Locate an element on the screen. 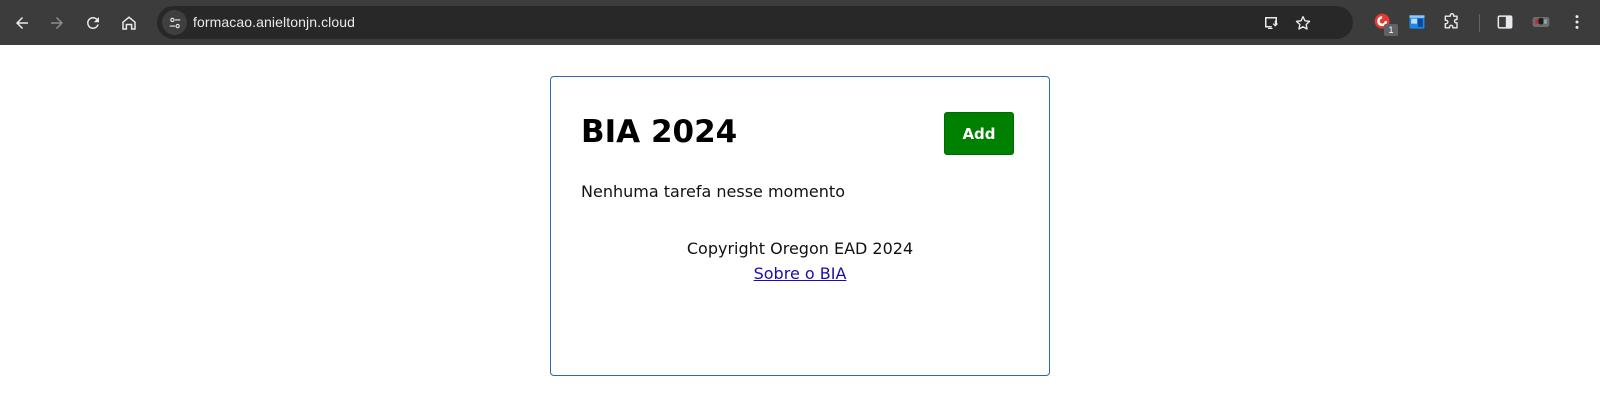  install-app-button is located at coordinates (1271, 23).